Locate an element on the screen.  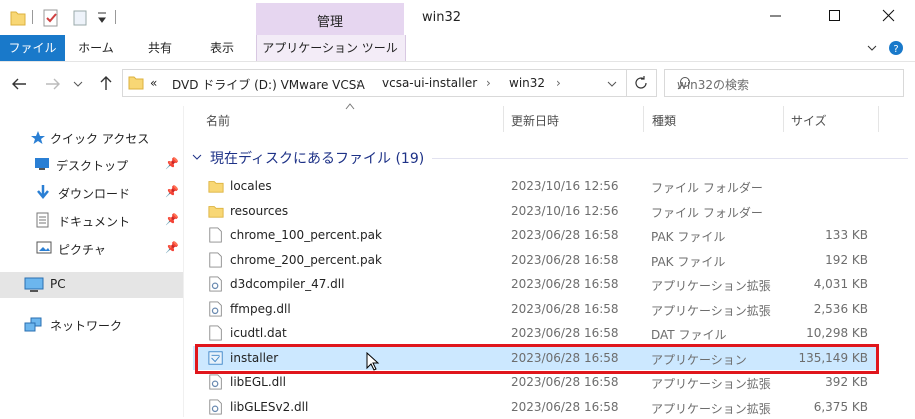
back-arrow-icon is located at coordinates (19, 84).